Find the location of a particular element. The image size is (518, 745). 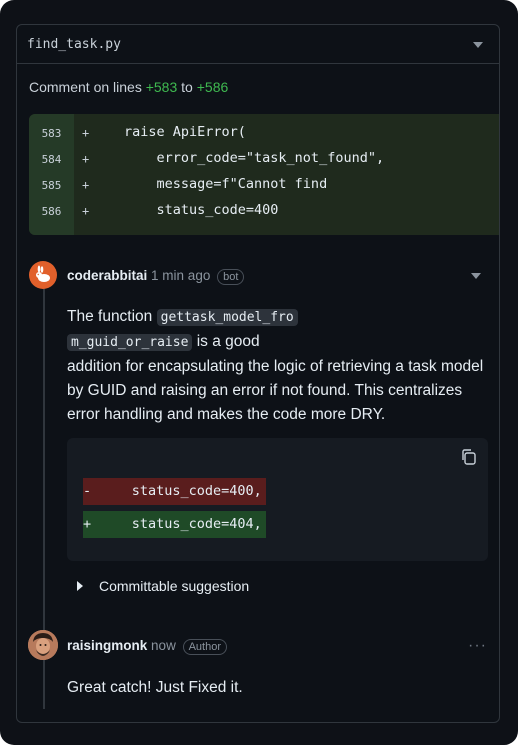

diff-row: 586 + status_code=400 is located at coordinates (264, 212).